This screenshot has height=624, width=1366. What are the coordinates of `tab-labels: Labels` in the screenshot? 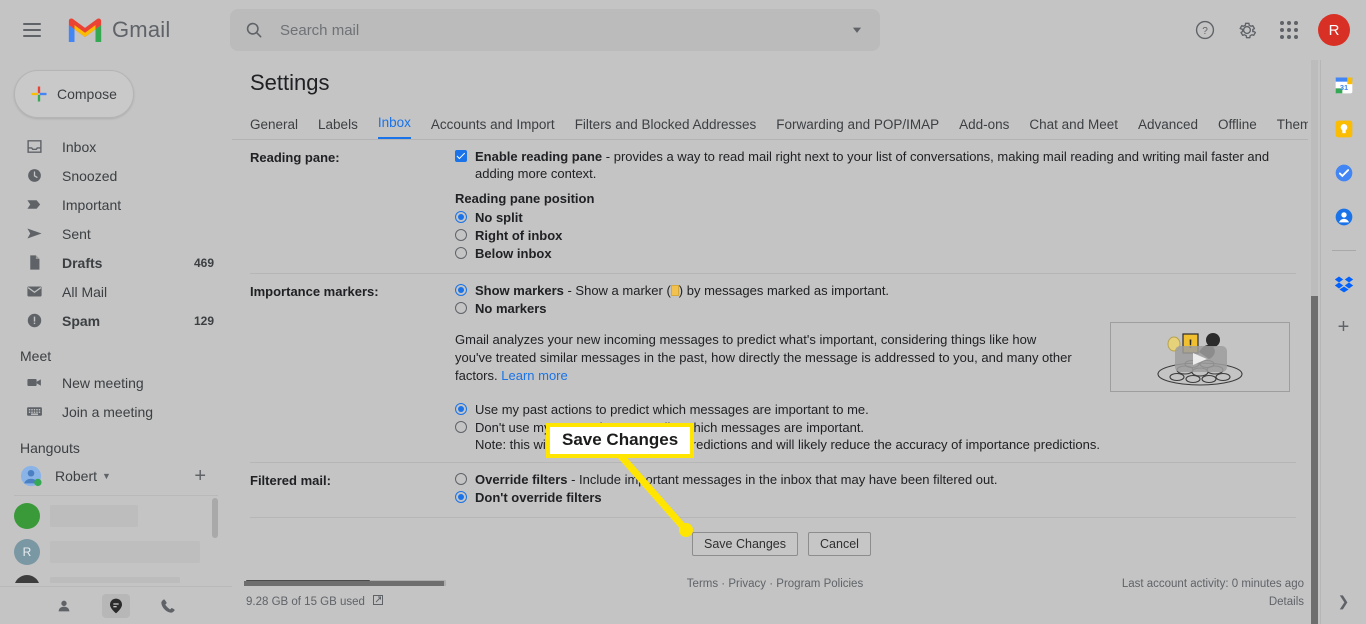 It's located at (338, 128).